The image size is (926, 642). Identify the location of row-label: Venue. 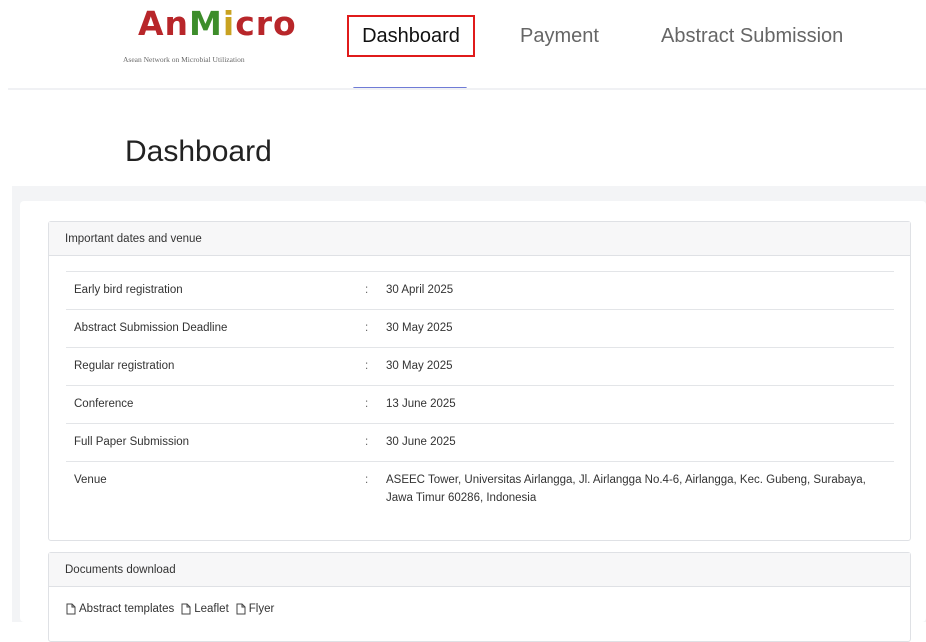
(90, 480).